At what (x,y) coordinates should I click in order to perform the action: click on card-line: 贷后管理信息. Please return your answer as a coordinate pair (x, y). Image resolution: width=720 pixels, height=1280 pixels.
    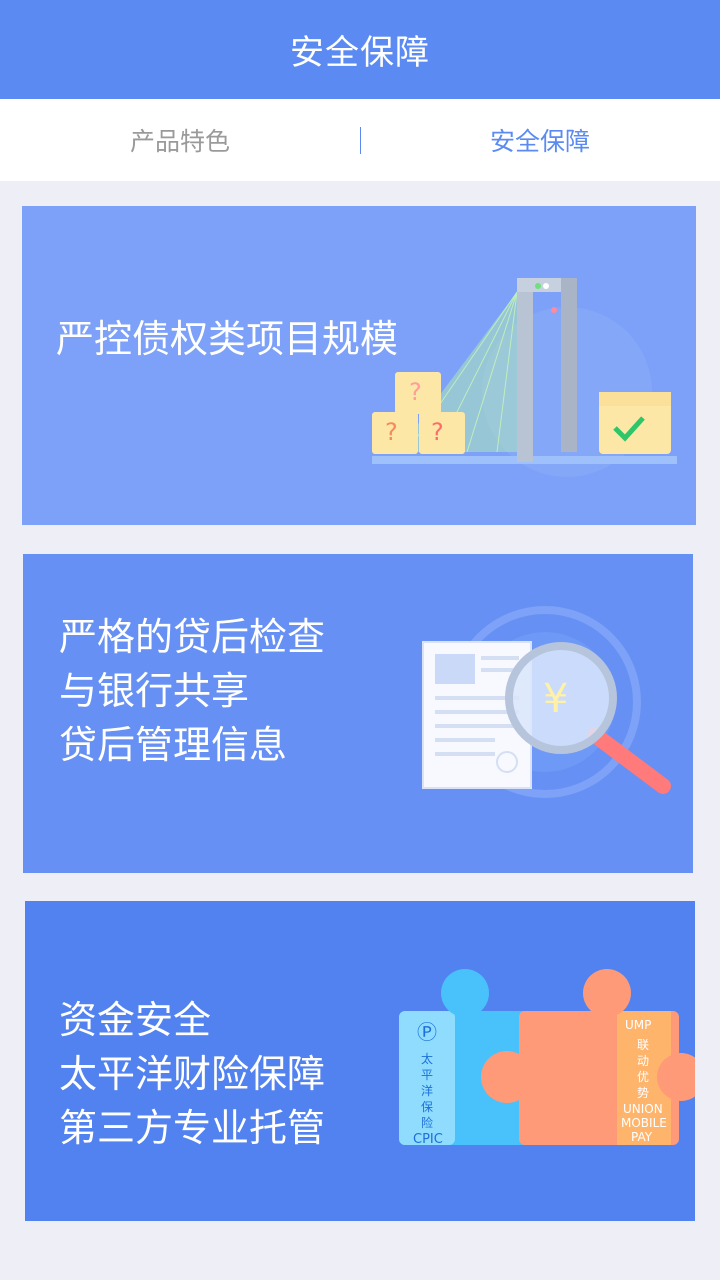
    Looking at the image, I should click on (173, 745).